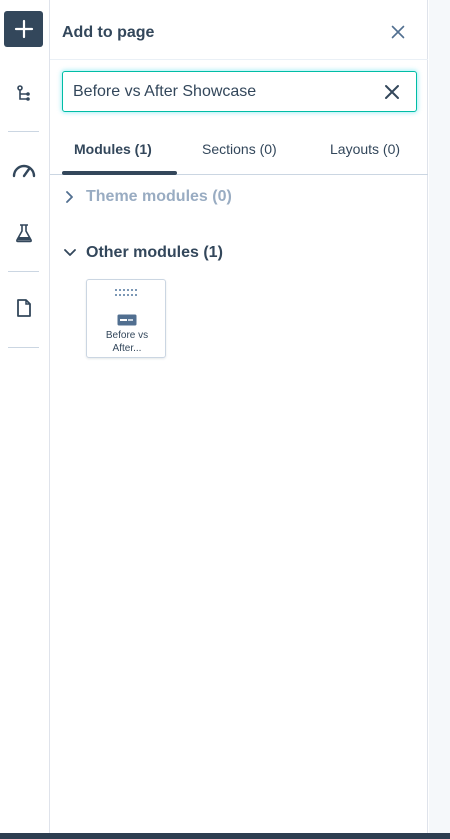 The width and height of the screenshot is (450, 839). I want to click on document-icon, so click(23, 308).